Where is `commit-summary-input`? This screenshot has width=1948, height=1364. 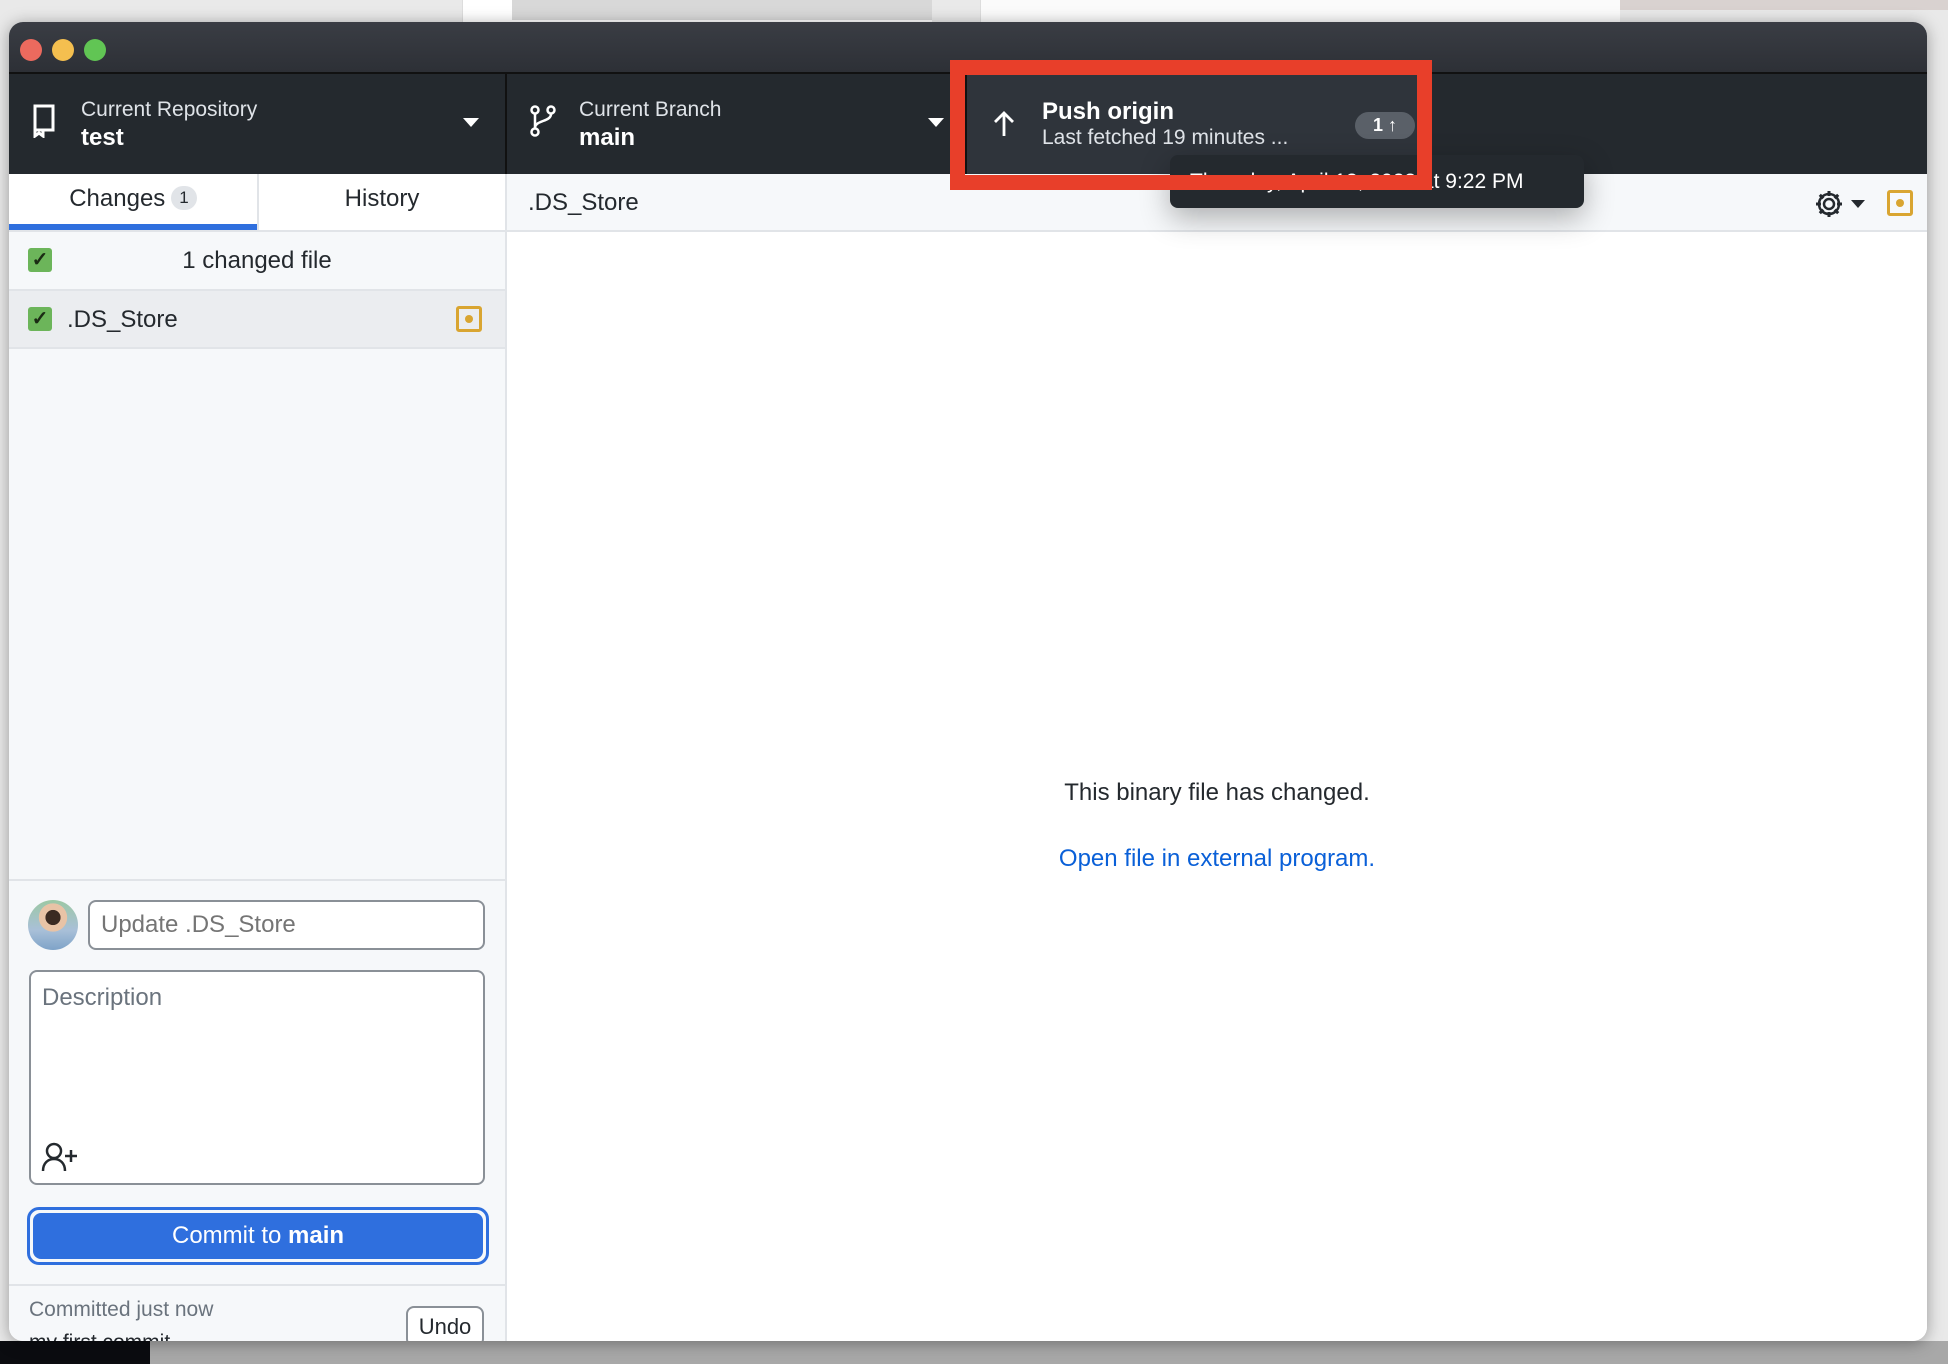 commit-summary-input is located at coordinates (286, 925).